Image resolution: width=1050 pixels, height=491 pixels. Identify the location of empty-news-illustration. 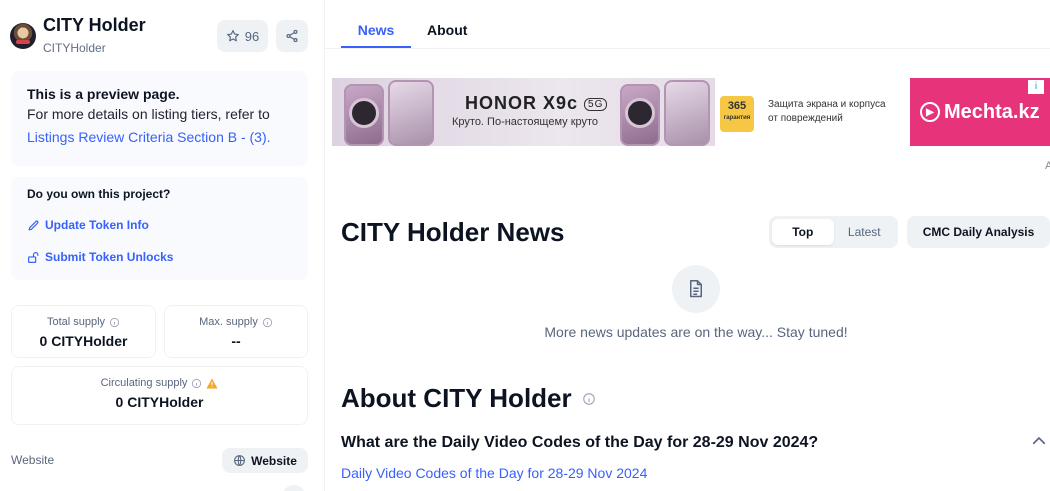
(696, 289).